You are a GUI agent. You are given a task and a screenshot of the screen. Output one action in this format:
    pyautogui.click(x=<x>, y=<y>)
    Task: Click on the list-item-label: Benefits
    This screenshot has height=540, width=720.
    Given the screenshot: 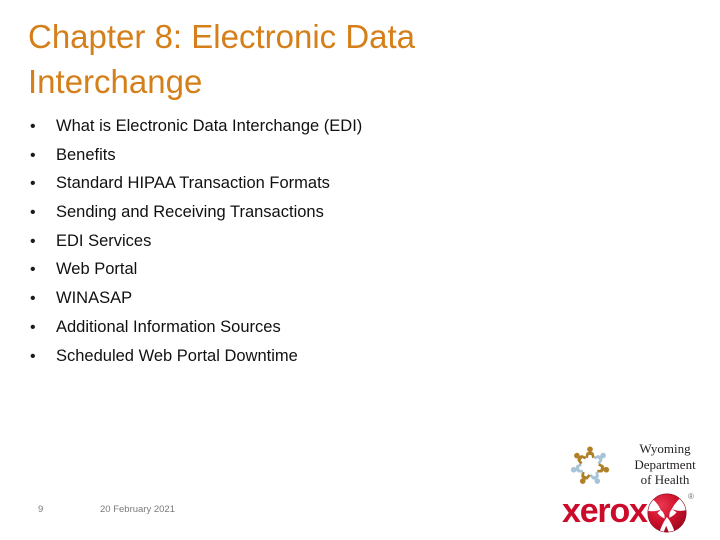 What is the action you would take?
    pyautogui.click(x=86, y=154)
    